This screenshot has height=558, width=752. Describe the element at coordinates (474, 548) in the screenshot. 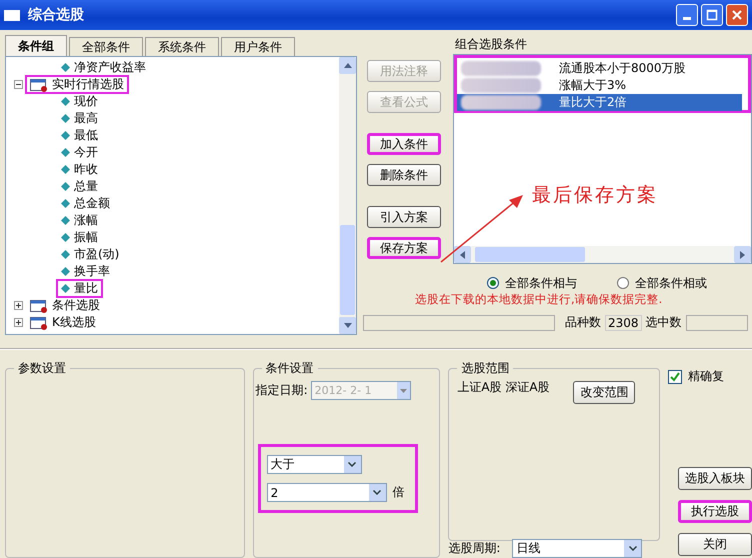

I see `period-label: 选股周期:` at that location.